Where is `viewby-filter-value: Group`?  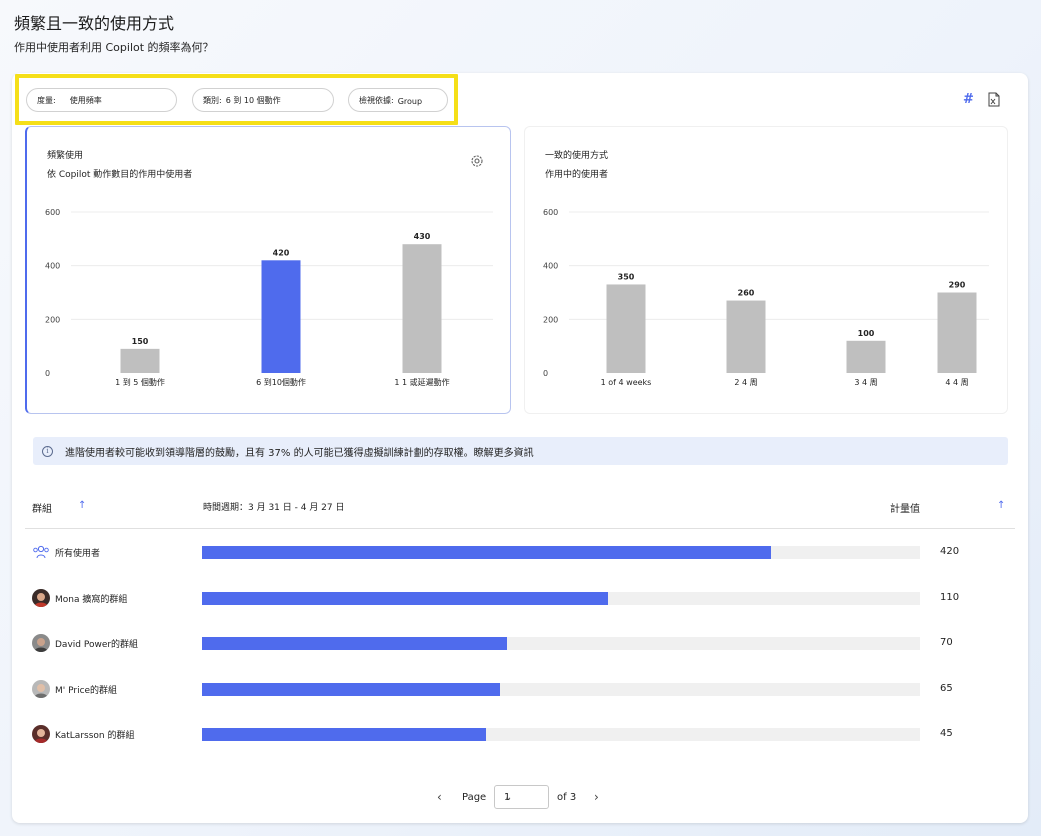
viewby-filter-value: Group is located at coordinates (410, 101).